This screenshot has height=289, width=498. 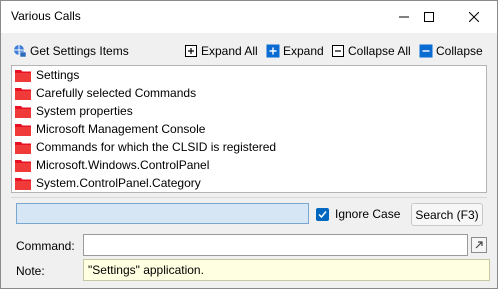 I want to click on get-settings-items-button: Get Settings Items, so click(x=71, y=51).